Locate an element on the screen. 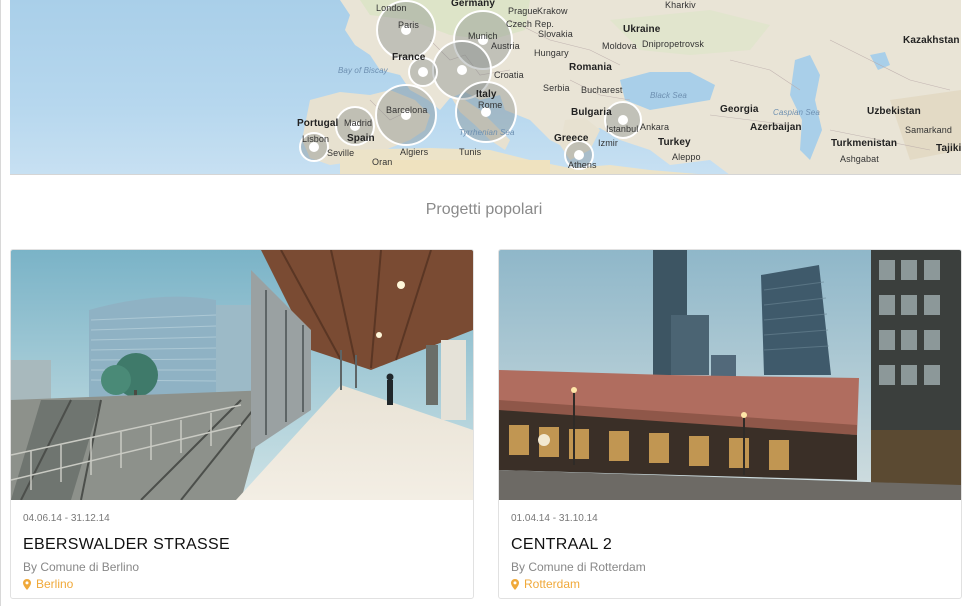  map-label: Azerbaijan is located at coordinates (776, 127).